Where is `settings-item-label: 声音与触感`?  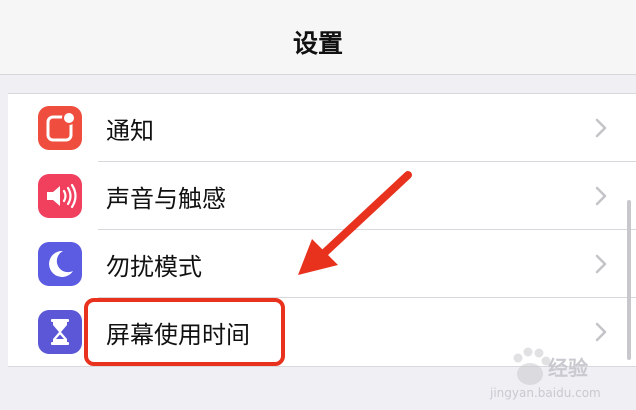
settings-item-label: 声音与触感 is located at coordinates (166, 199).